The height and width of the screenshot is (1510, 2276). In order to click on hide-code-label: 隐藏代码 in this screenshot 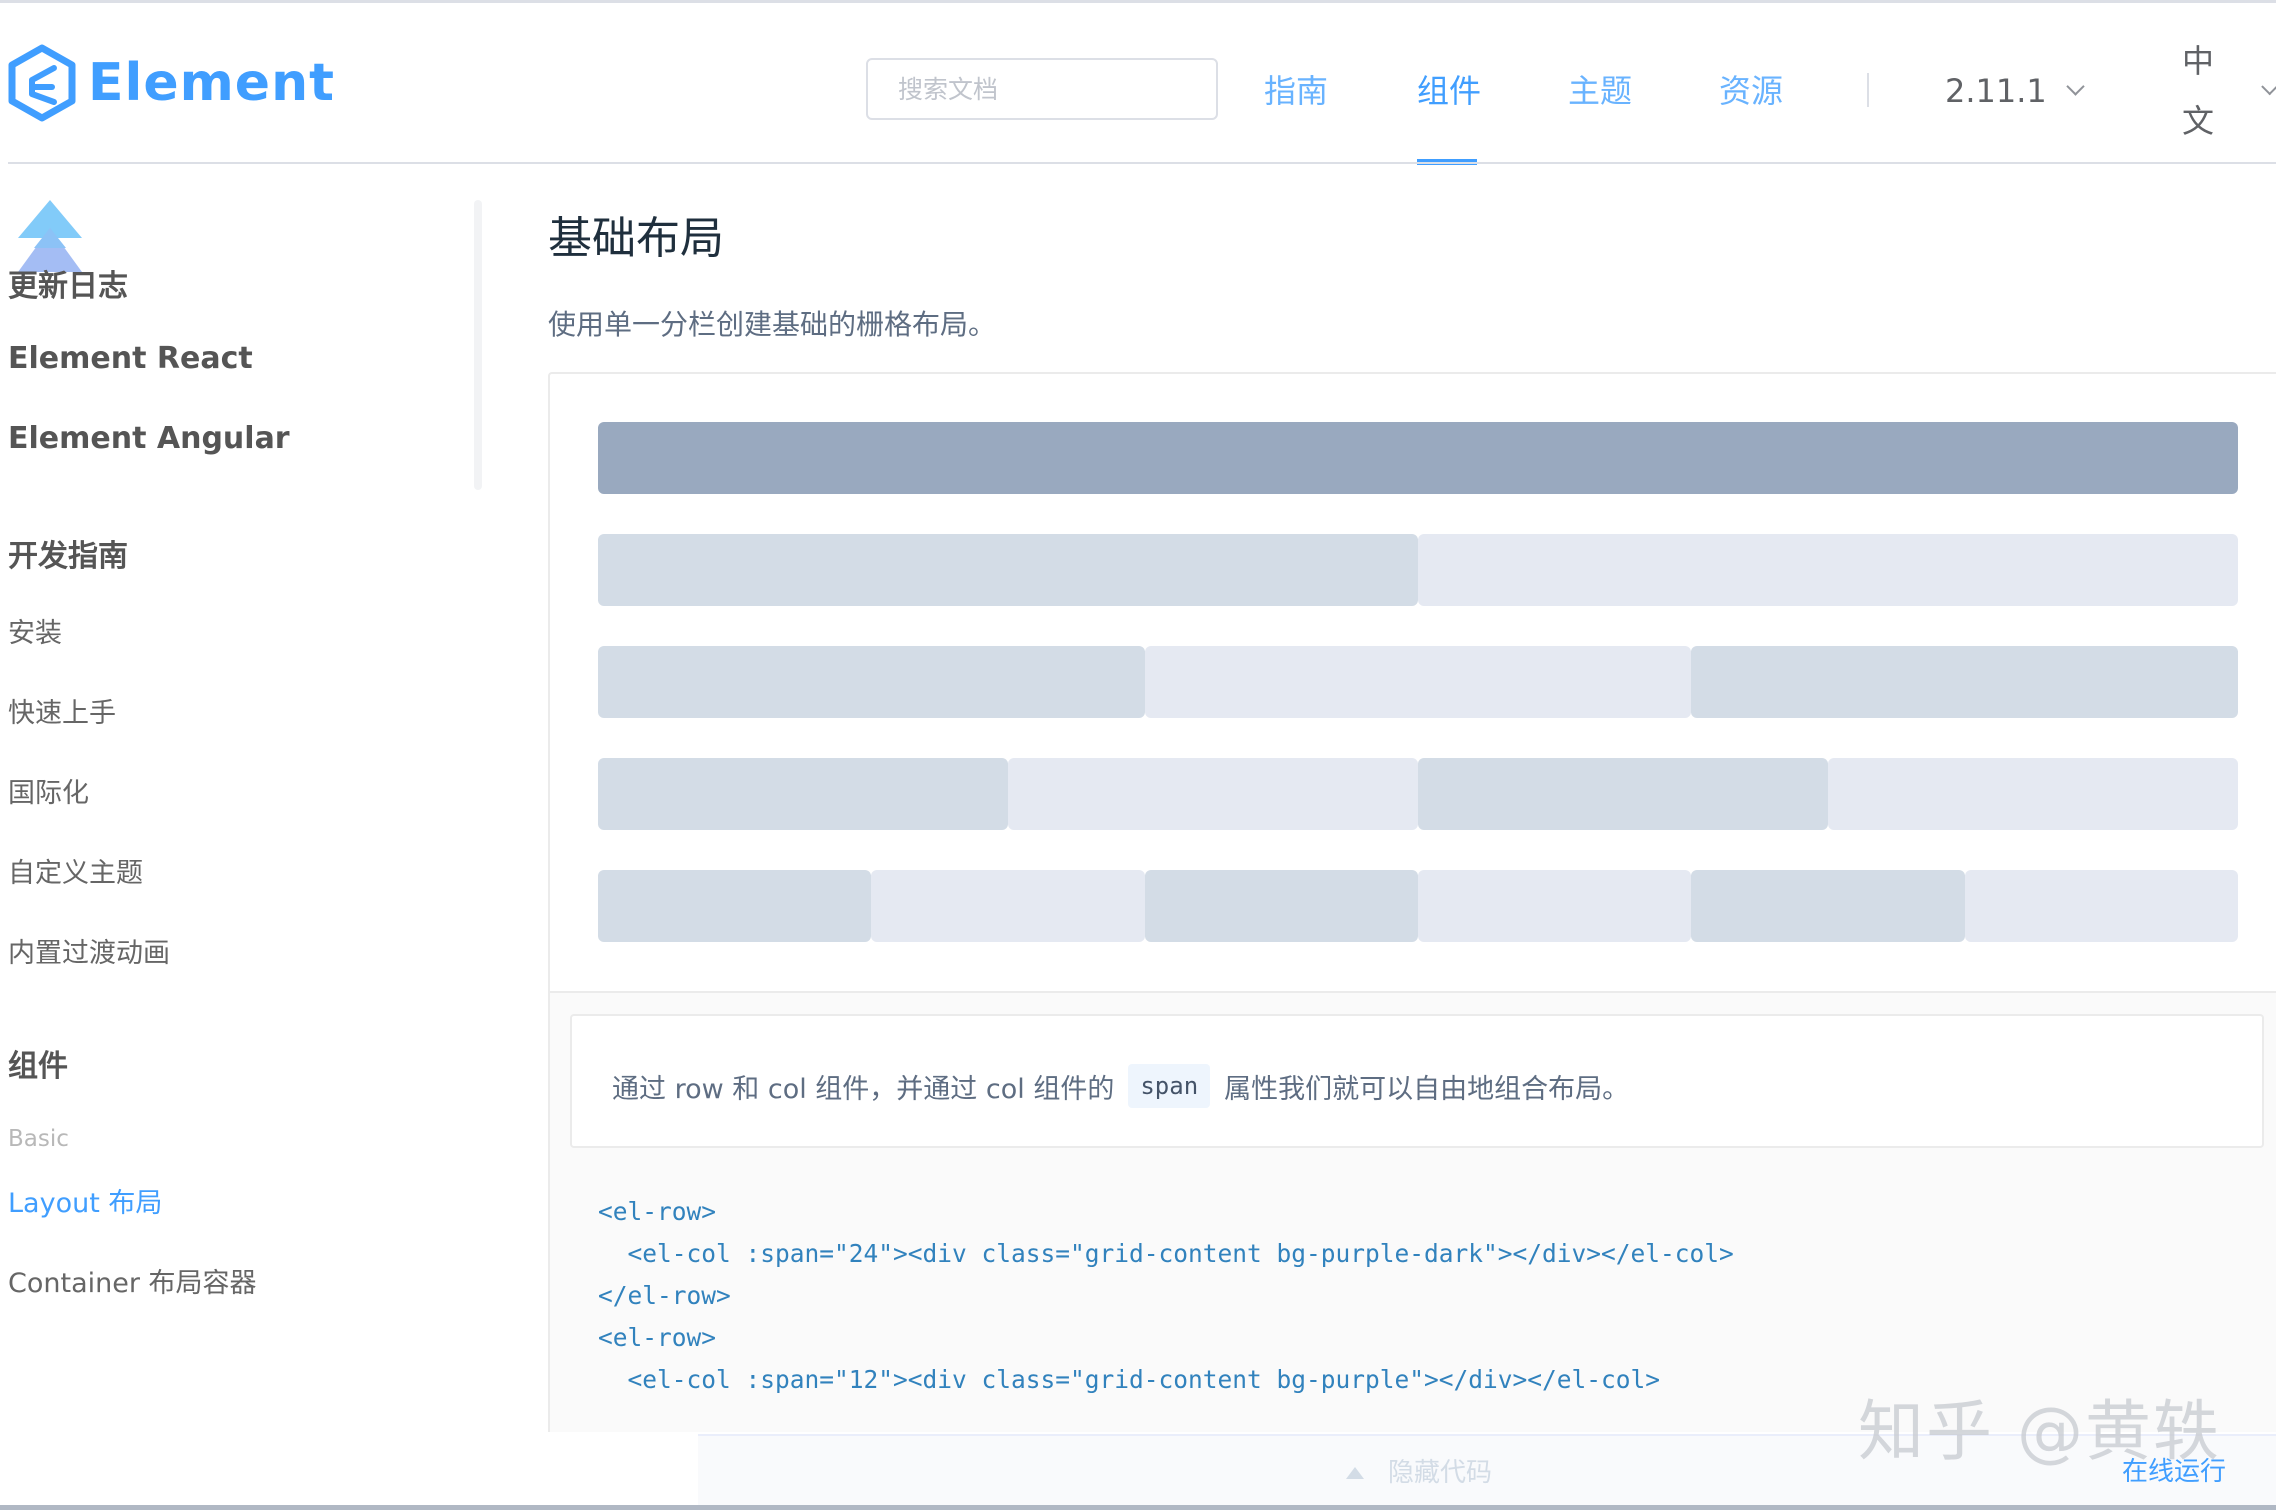, I will do `click(1440, 1473)`.